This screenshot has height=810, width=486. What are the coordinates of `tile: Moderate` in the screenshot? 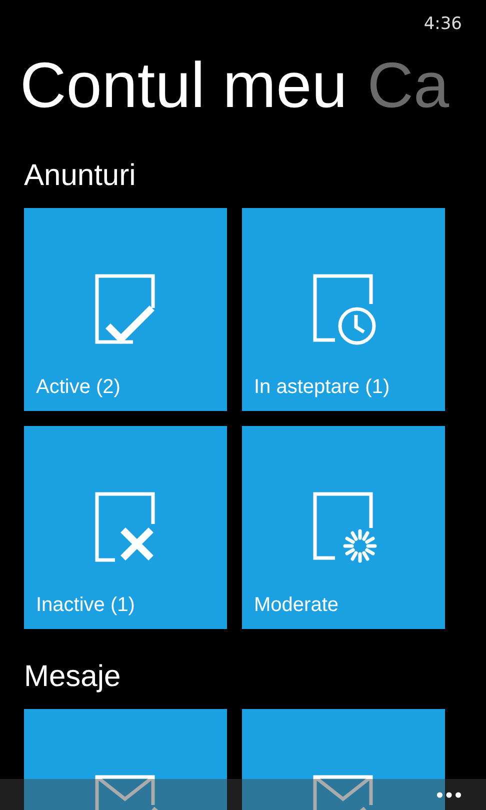 It's located at (343, 527).